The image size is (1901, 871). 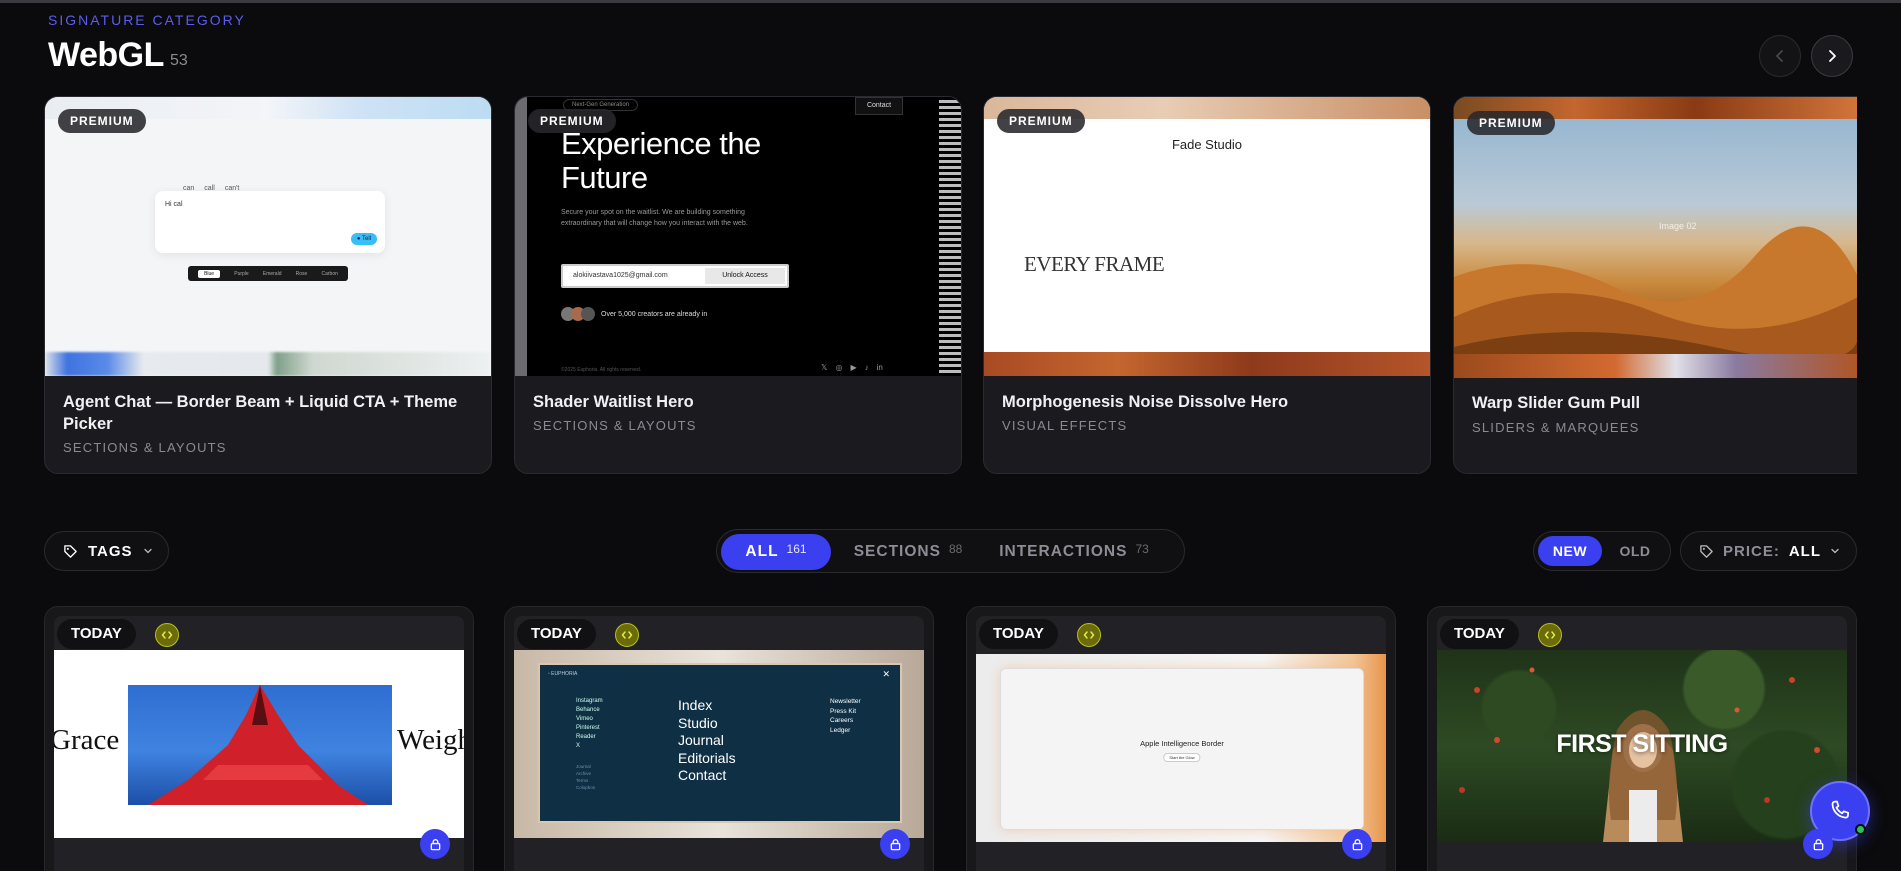 I want to click on preview-word-left: Grace, so click(x=87, y=740).